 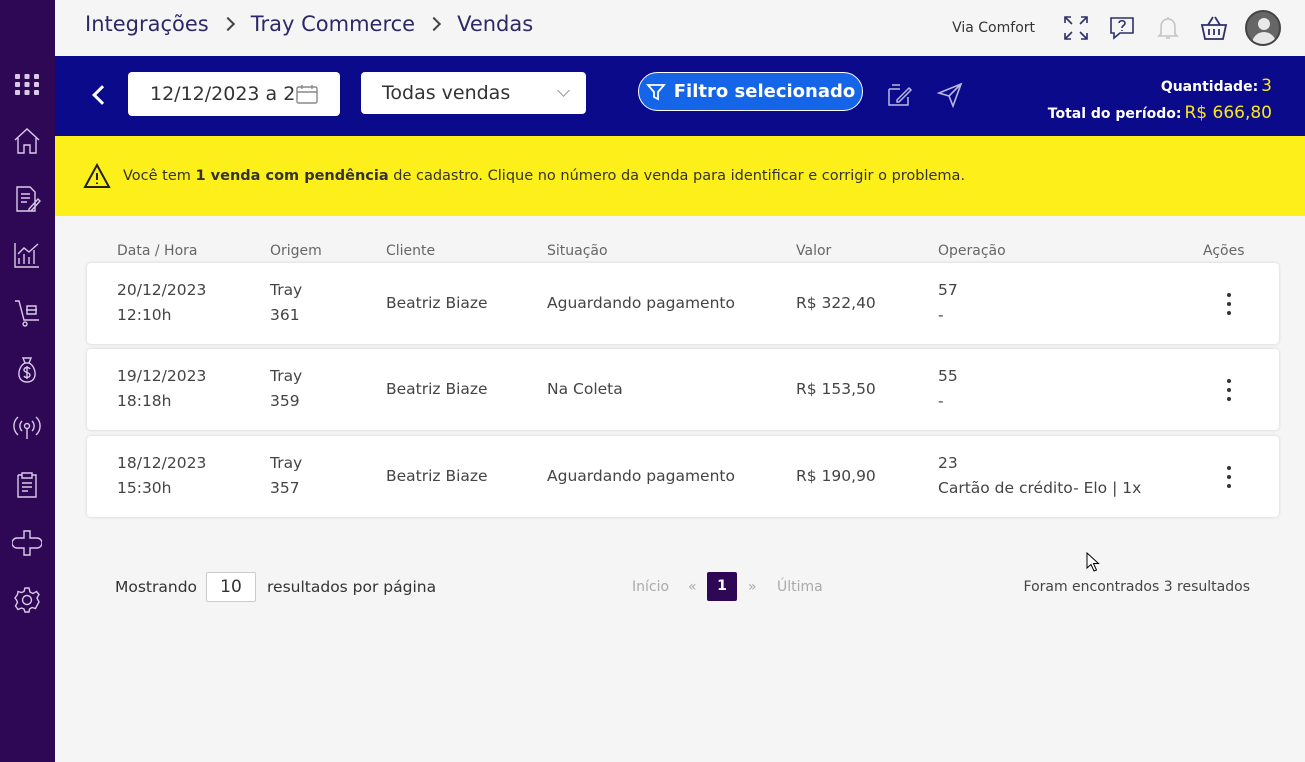 I want to click on warning-icon, so click(x=97, y=175).